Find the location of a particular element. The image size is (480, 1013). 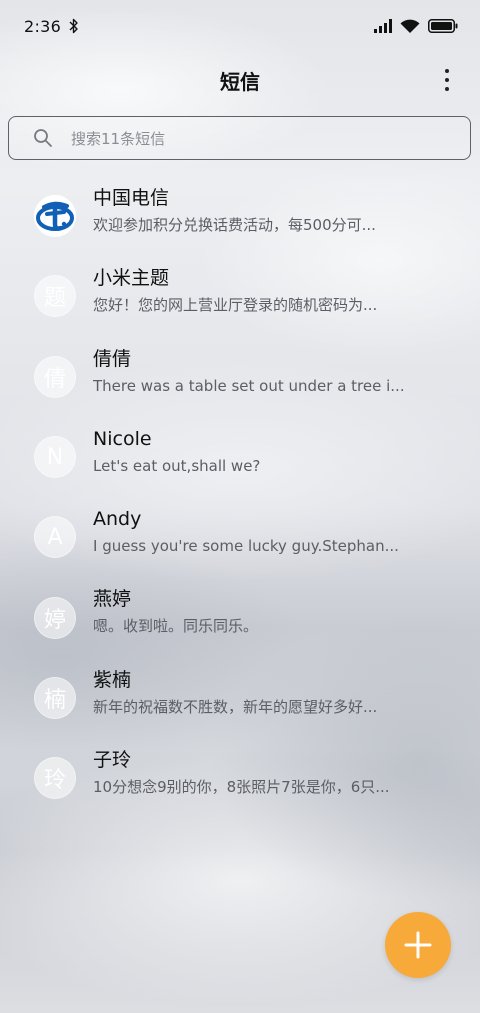

conversation-name: 中国电信 is located at coordinates (131, 198).